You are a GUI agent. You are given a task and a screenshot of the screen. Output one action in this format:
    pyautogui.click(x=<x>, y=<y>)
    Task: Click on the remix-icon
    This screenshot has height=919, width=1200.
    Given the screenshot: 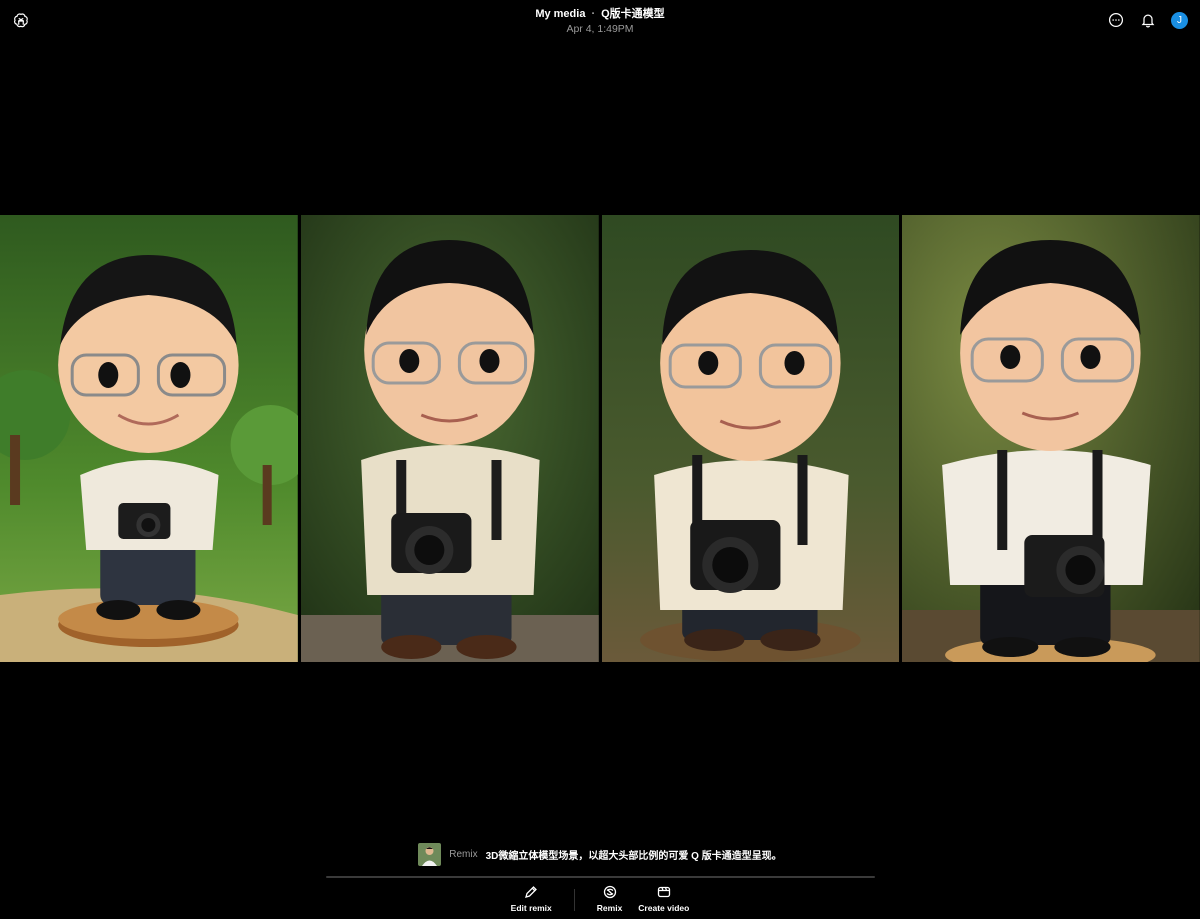 What is the action you would take?
    pyautogui.click(x=609, y=892)
    